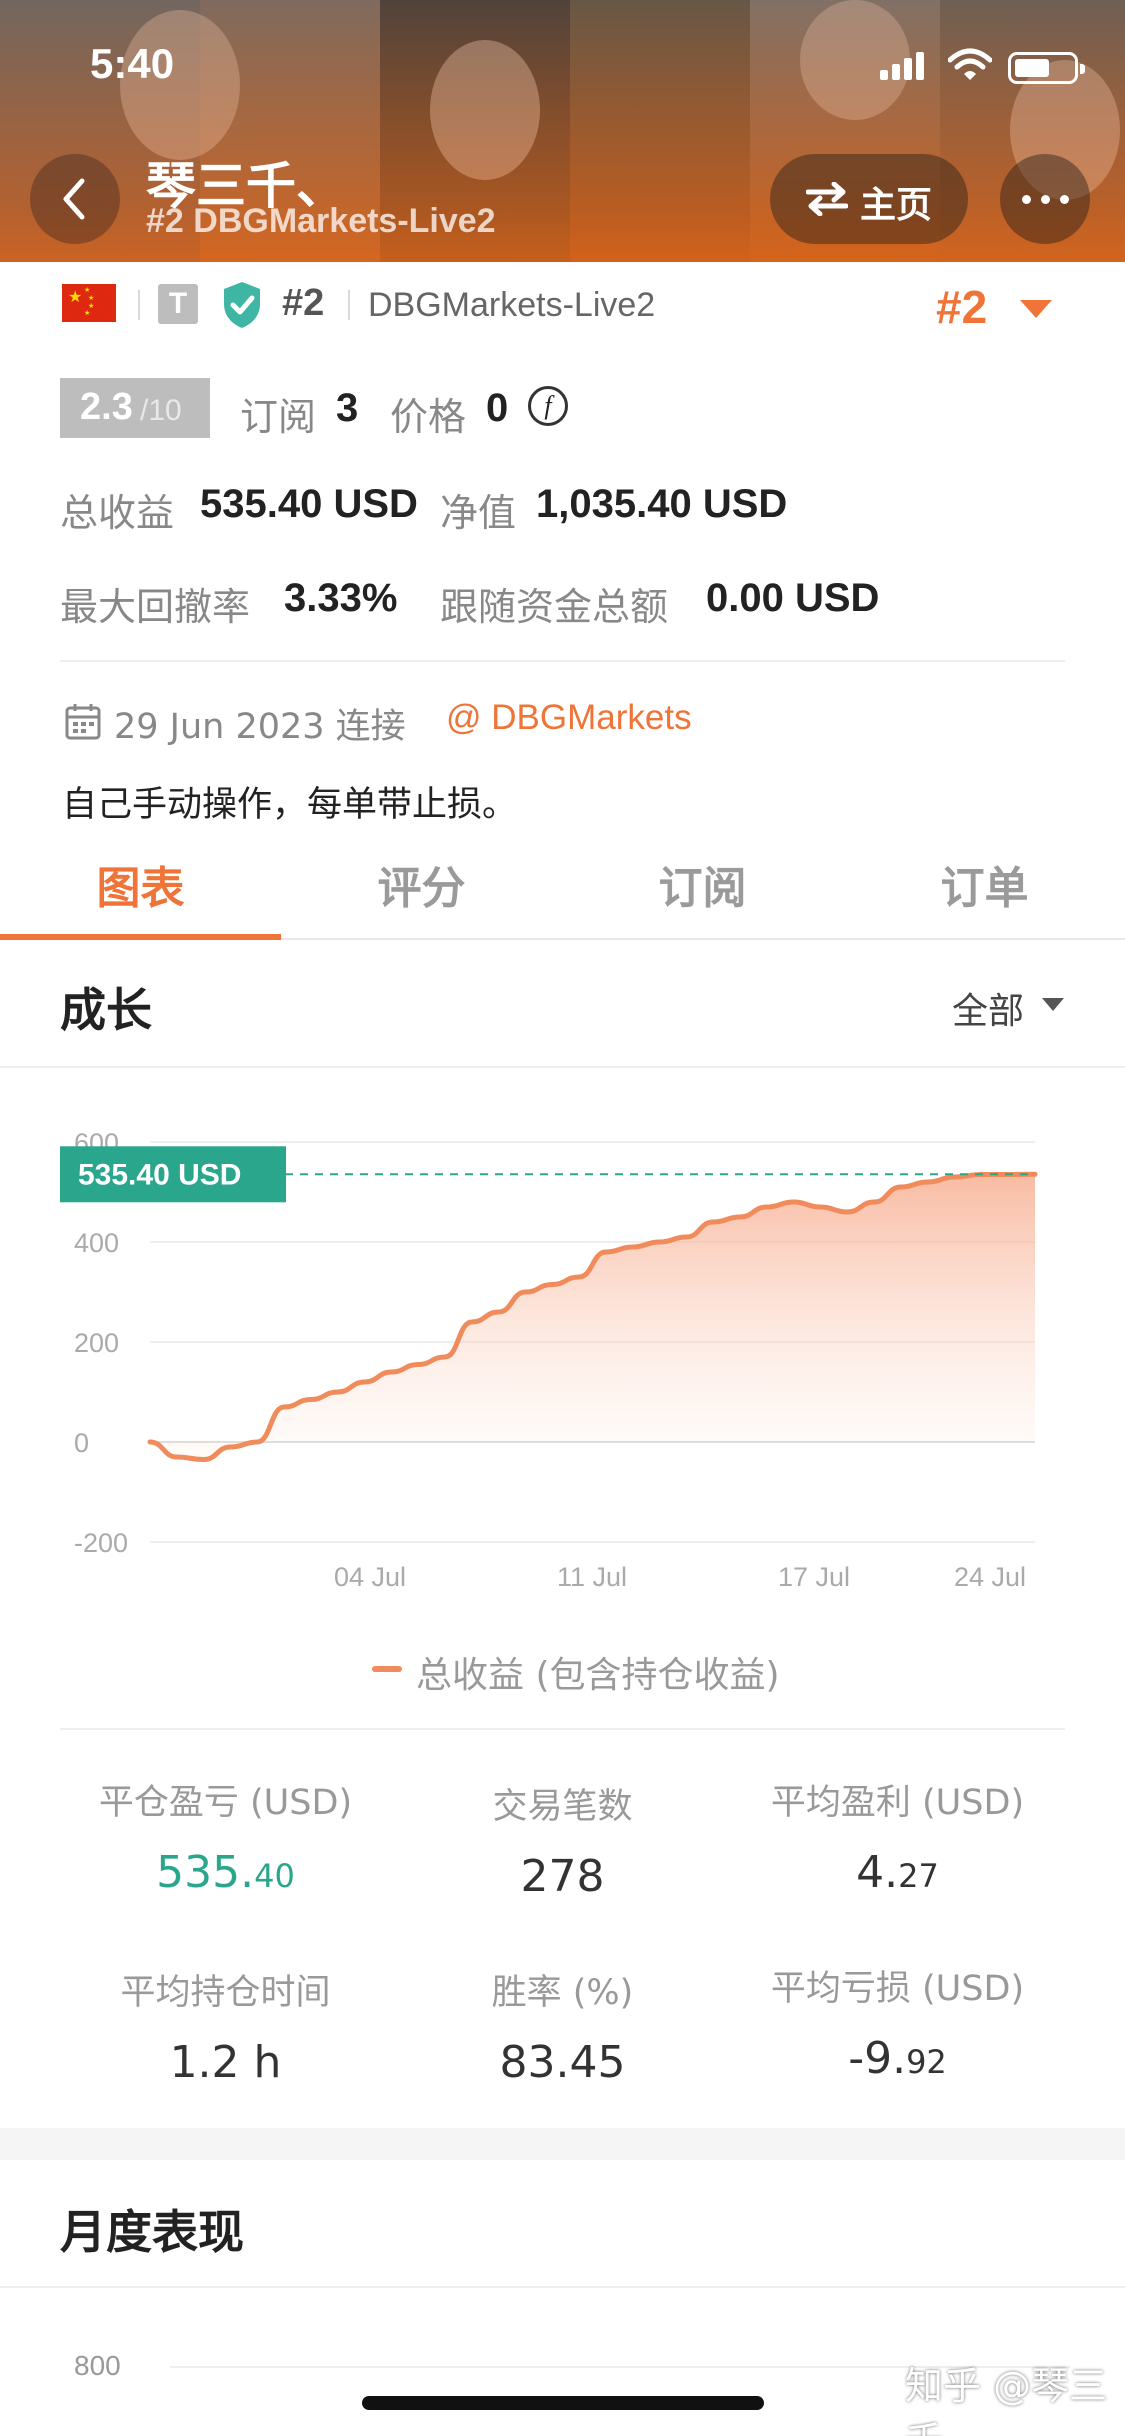 The image size is (1125, 2436). Describe the element at coordinates (1006, 2400) in the screenshot. I see `watermark: 知乎 @琴三千、` at that location.